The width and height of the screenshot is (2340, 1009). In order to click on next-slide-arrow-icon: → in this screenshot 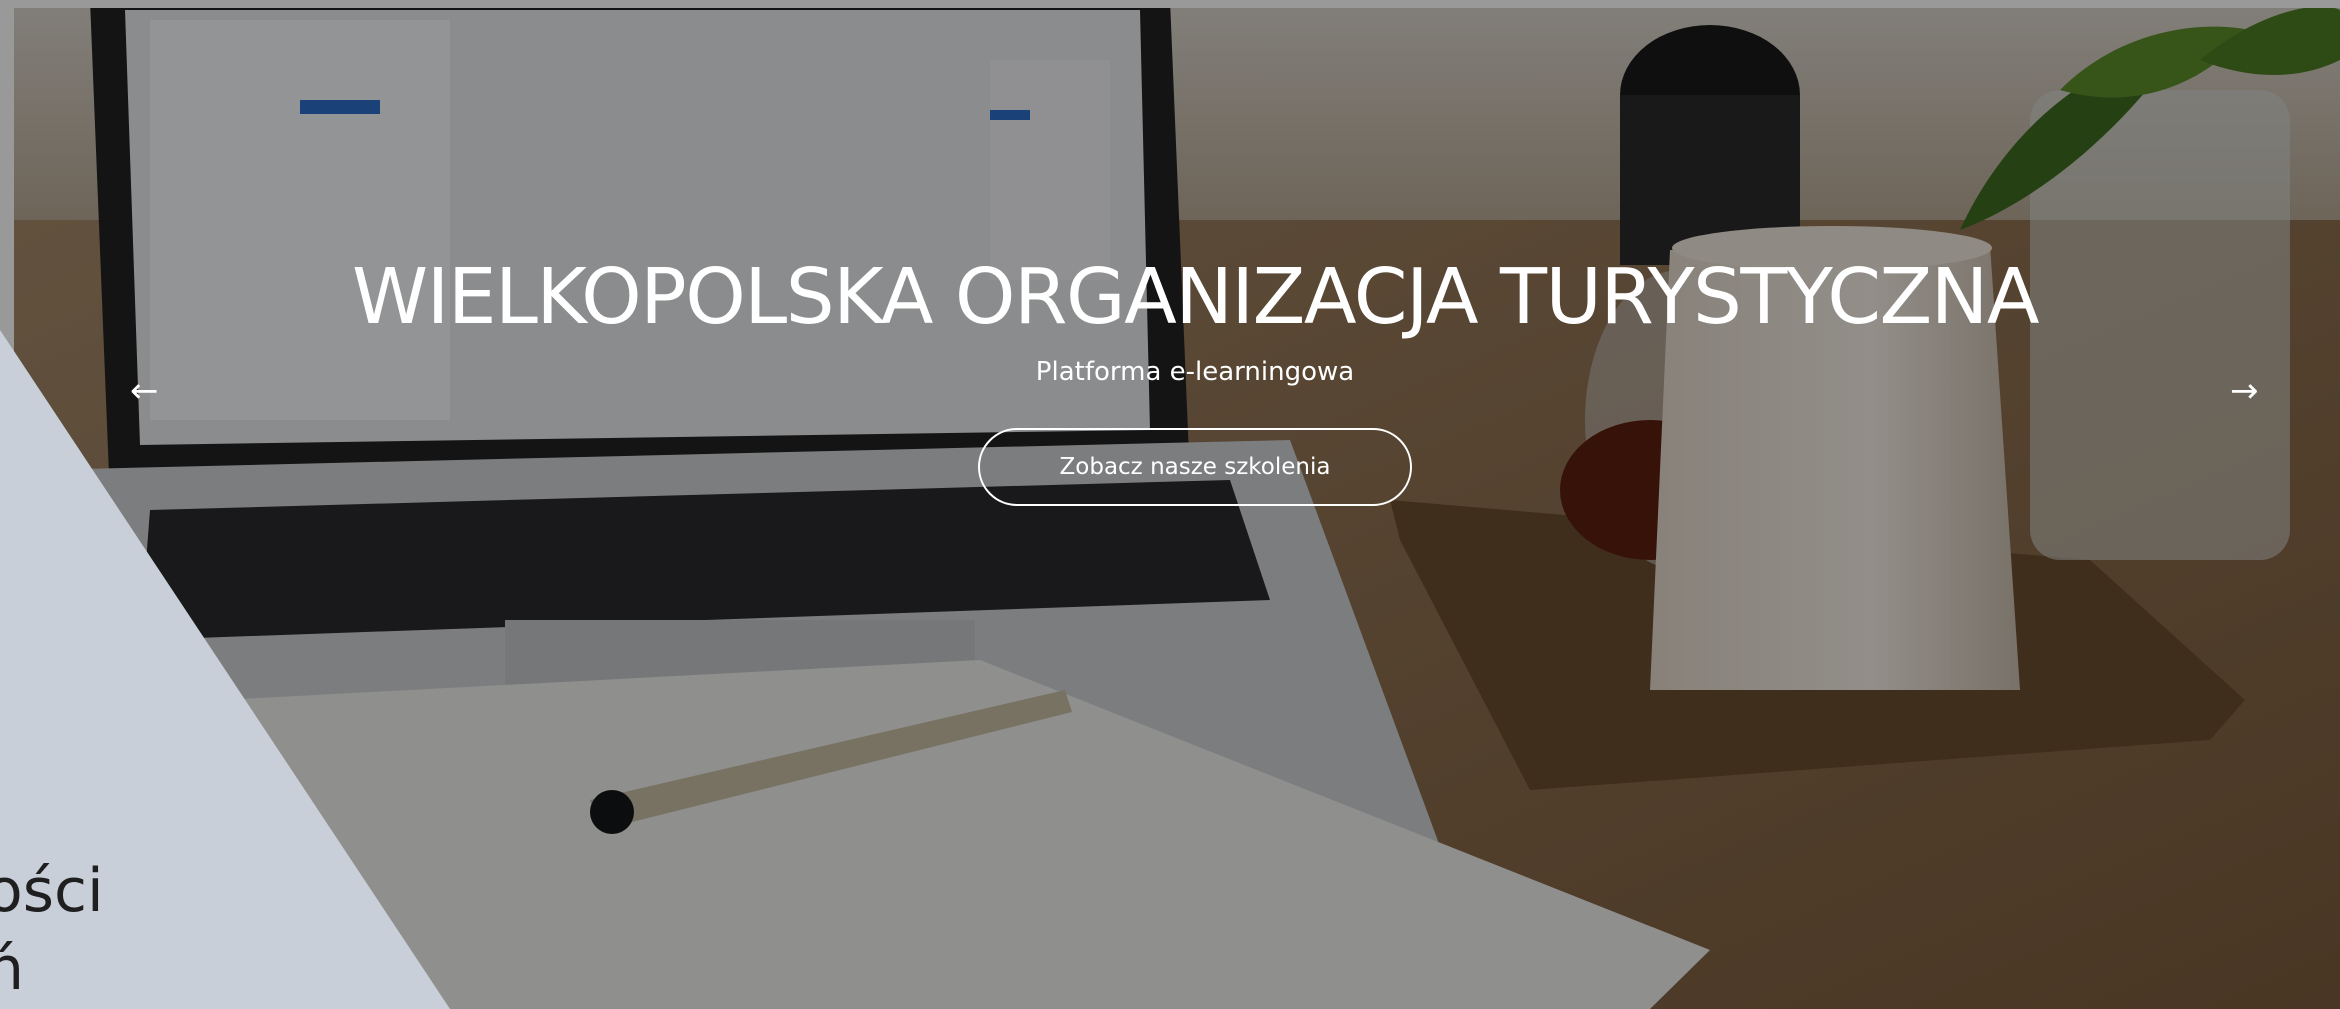, I will do `click(2244, 391)`.